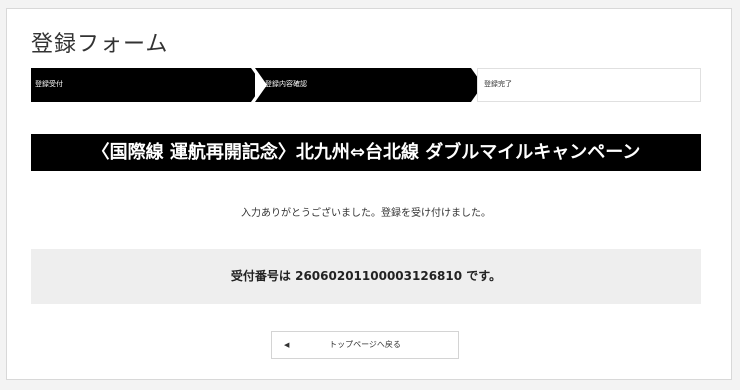  What do you see at coordinates (366, 152) in the screenshot?
I see `campaign-banner: 〈国際線 運航再開記念〉北九州⇔台北線 ダブルマイルキャンペーン` at bounding box center [366, 152].